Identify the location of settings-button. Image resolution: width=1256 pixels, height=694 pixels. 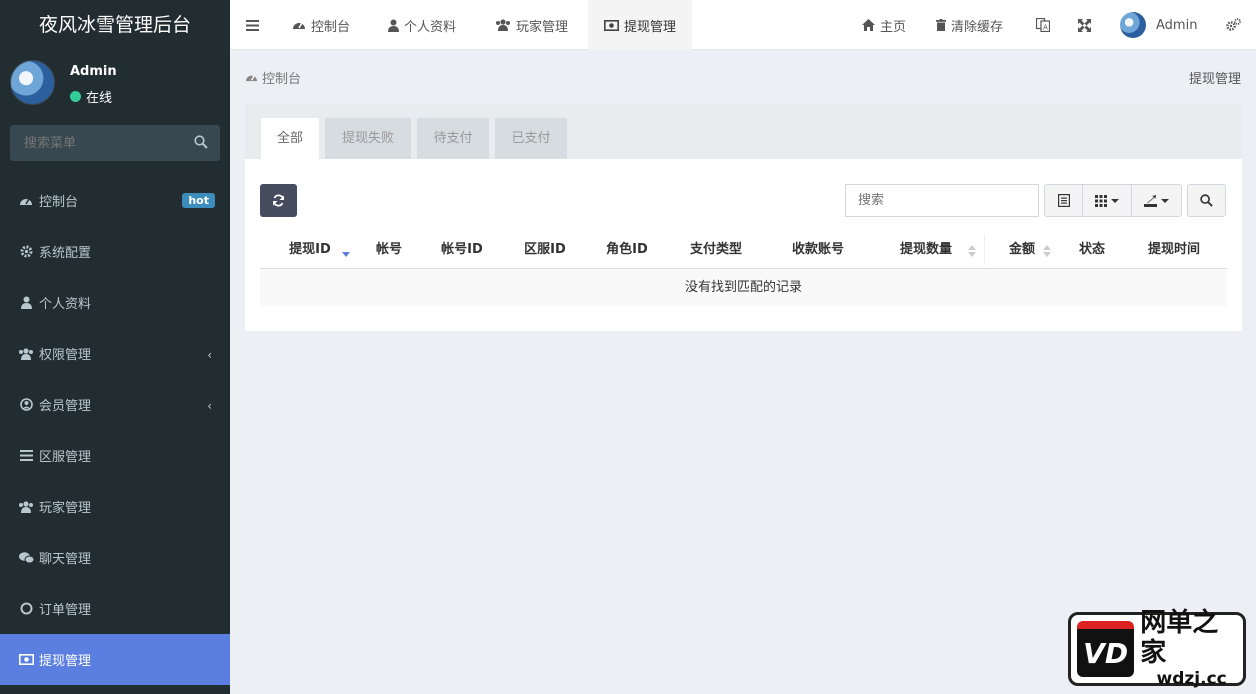
(1233, 25).